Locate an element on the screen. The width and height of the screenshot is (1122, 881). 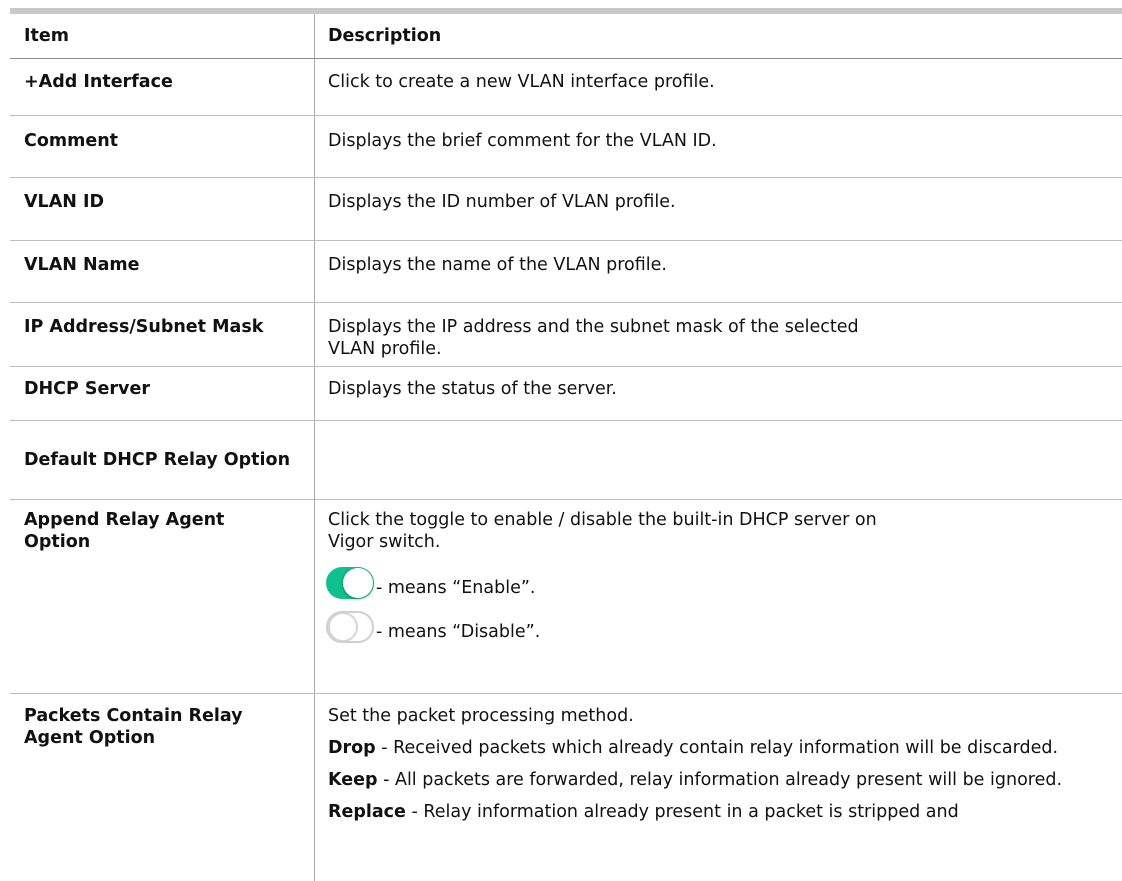
row-item: VLAN Name is located at coordinates (82, 265).